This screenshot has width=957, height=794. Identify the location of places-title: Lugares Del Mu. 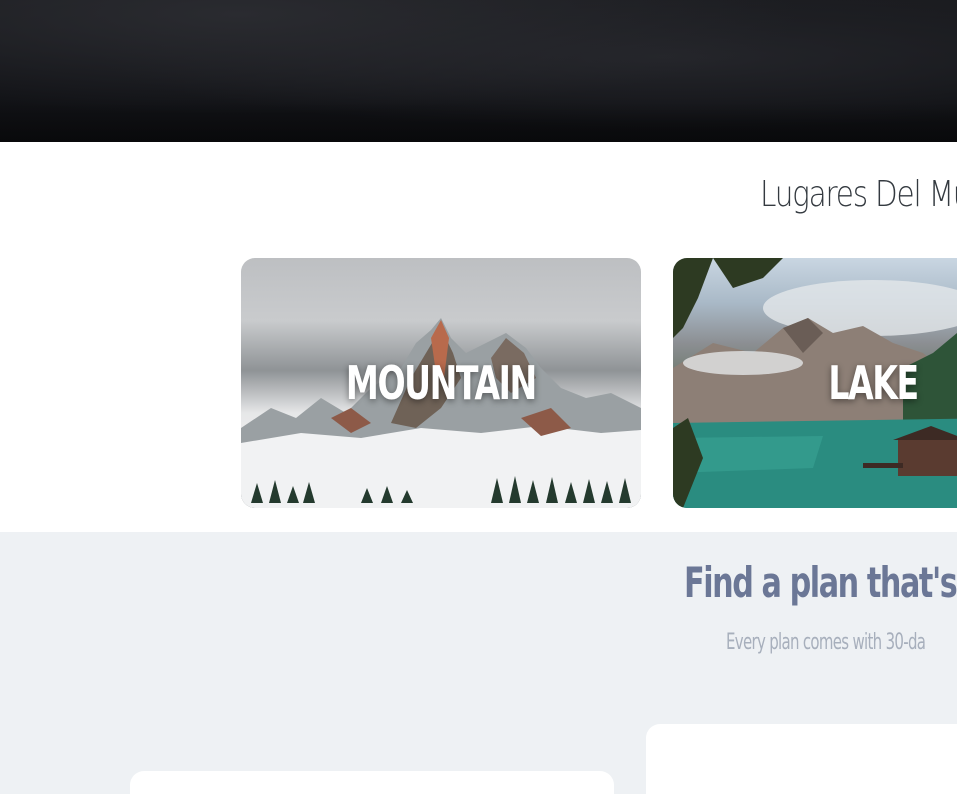
(858, 194).